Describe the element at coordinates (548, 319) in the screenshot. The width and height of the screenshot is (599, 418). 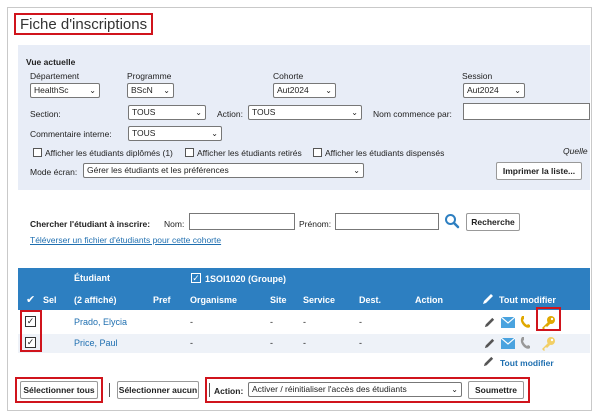
I see `key-highlight-box` at that location.